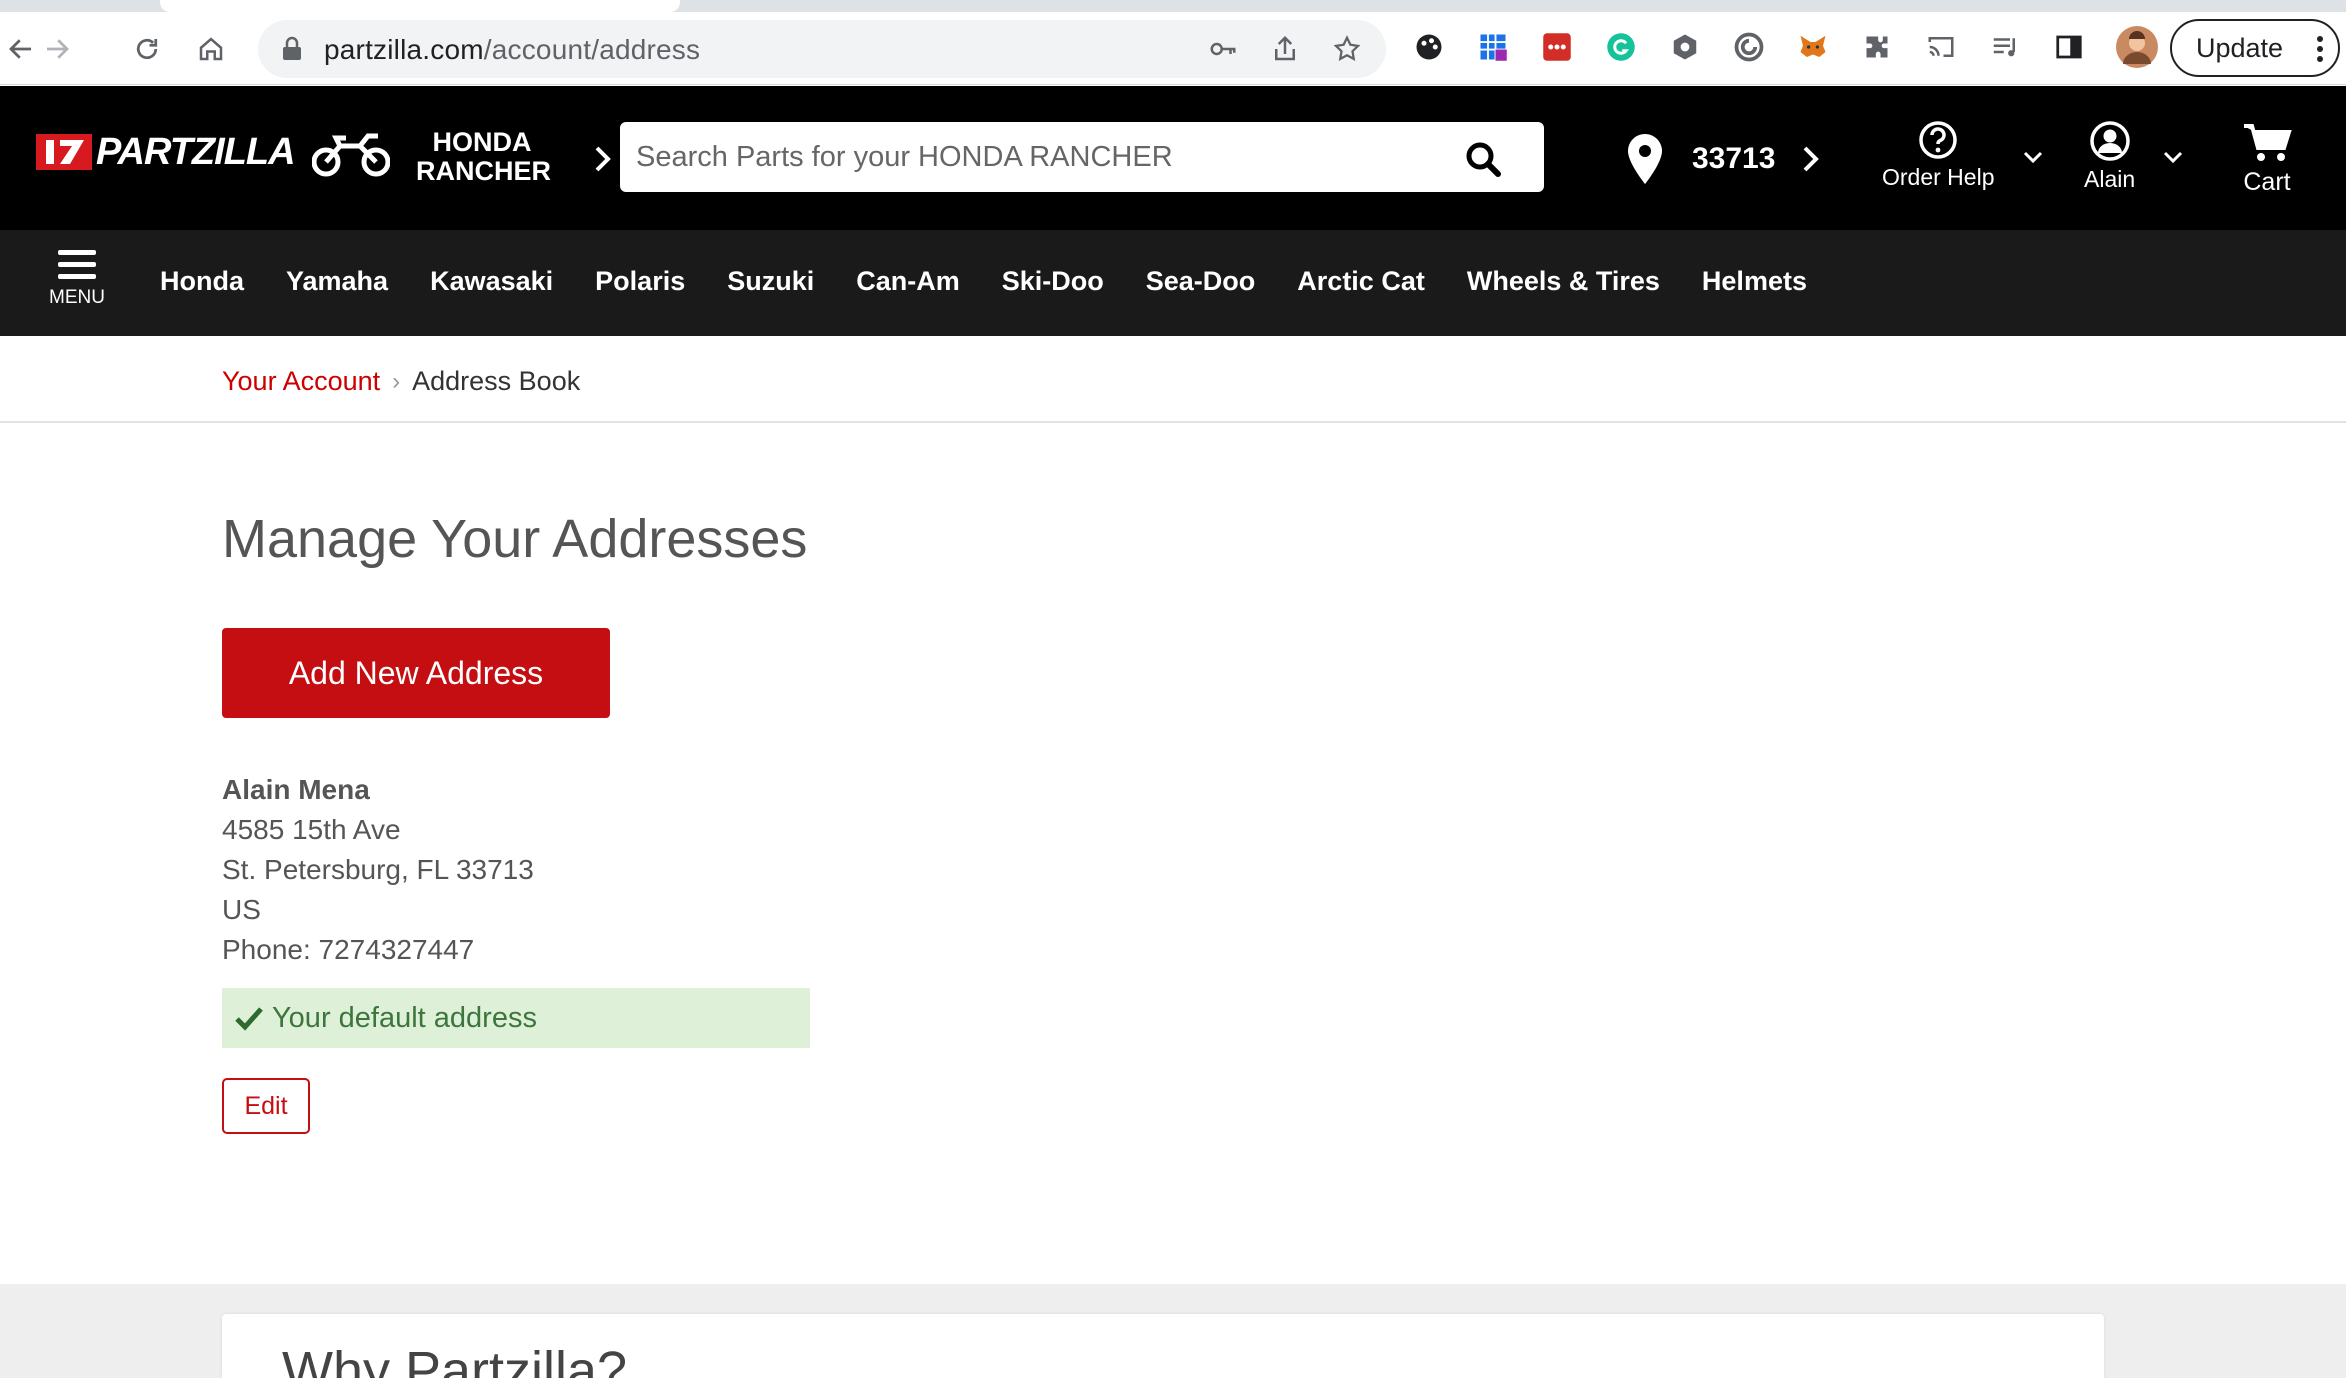 This screenshot has height=1378, width=2346. I want to click on browser-toolbar: partzilla.com/account/address Update, so click(1173, 48).